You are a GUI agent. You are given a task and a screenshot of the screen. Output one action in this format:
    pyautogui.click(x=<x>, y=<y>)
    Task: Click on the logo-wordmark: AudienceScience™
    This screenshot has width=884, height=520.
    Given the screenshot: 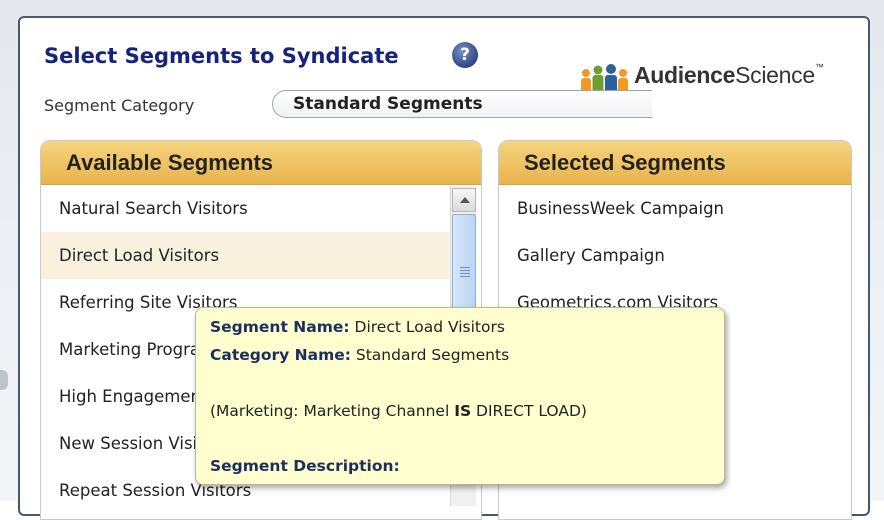 What is the action you would take?
    pyautogui.click(x=729, y=75)
    